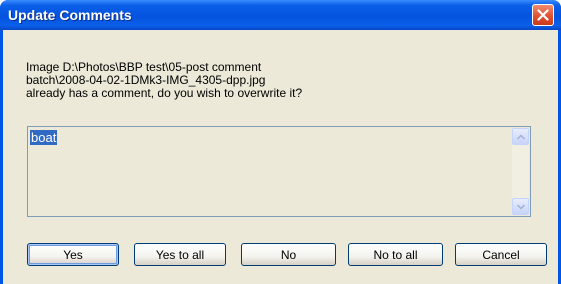 The width and height of the screenshot is (561, 284). I want to click on scroll-down-arrow-icon, so click(521, 207).